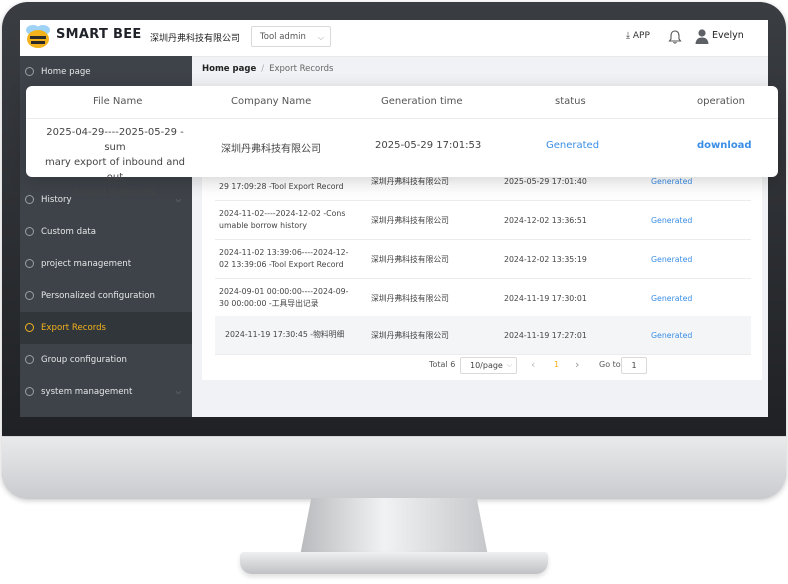 The width and height of the screenshot is (788, 584). I want to click on user-name: Evelyn, so click(728, 35).